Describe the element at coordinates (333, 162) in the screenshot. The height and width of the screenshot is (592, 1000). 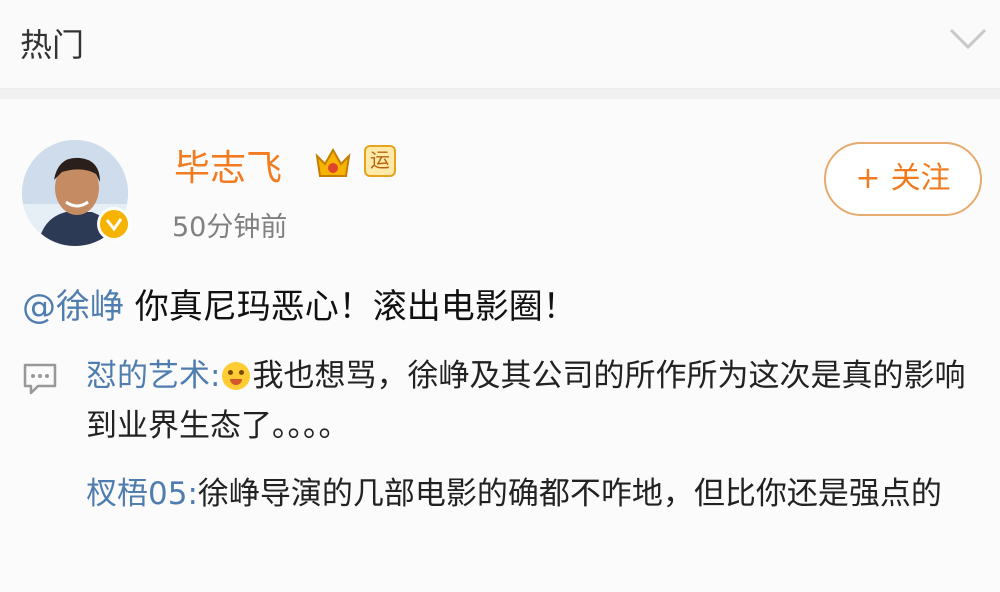
I see `crown-icon` at that location.